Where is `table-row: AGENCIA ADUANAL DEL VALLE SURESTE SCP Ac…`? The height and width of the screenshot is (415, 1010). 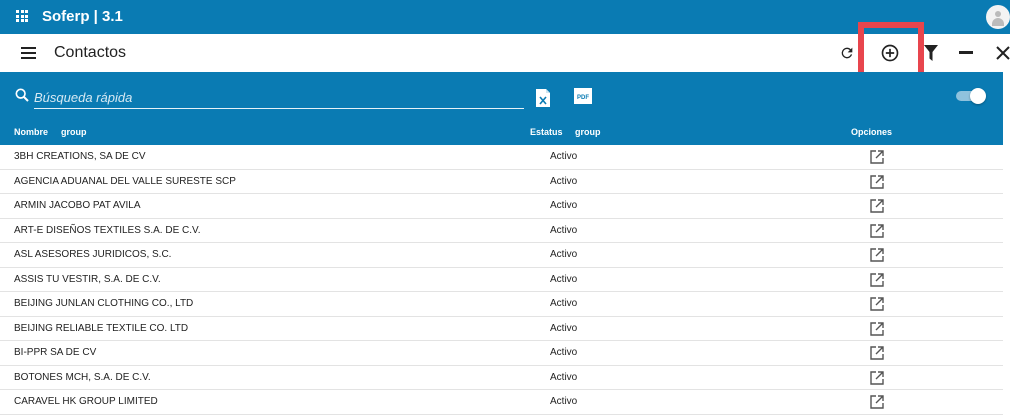
table-row: AGENCIA ADUANAL DEL VALLE SURESTE SCP Ac… is located at coordinates (501, 182).